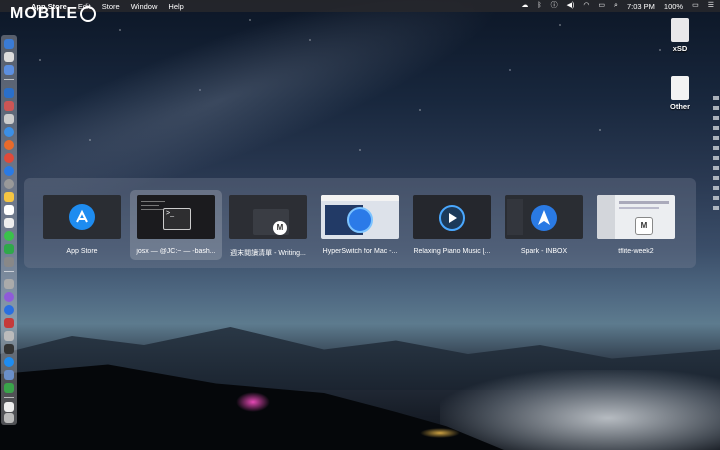 The image size is (720, 450). I want to click on spotlight-icon: ⌕, so click(616, 6).